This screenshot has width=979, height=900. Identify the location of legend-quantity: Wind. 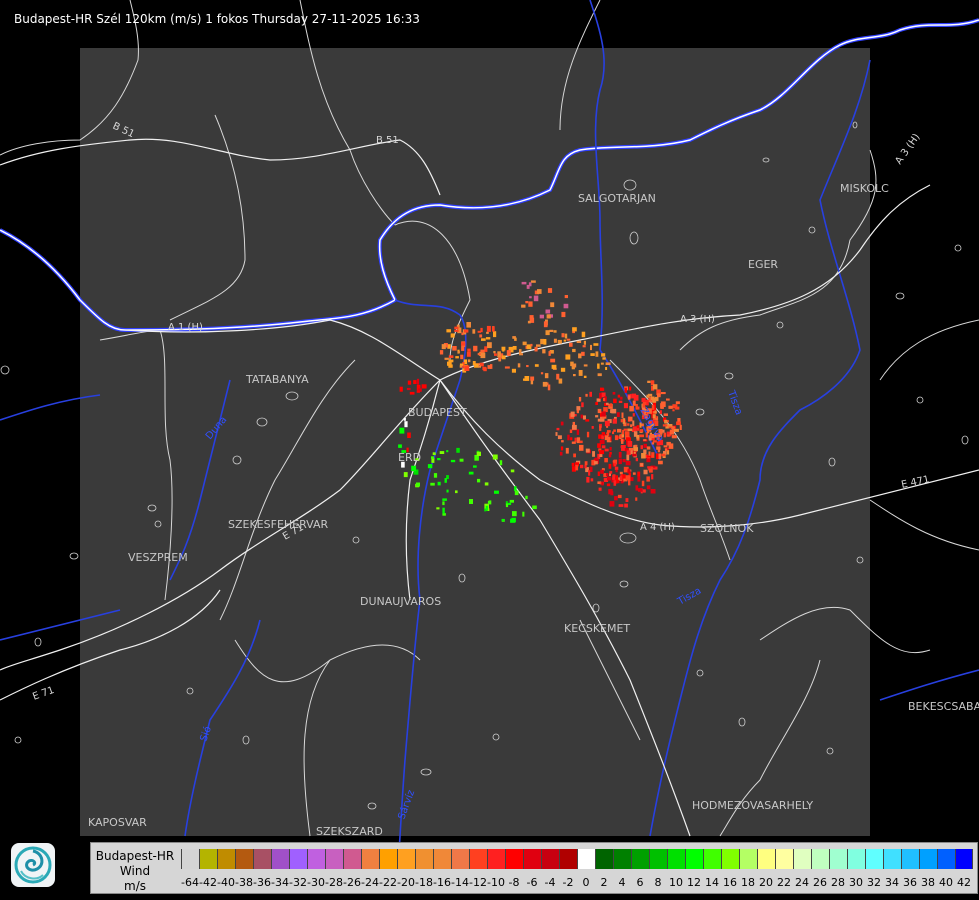
(135, 871).